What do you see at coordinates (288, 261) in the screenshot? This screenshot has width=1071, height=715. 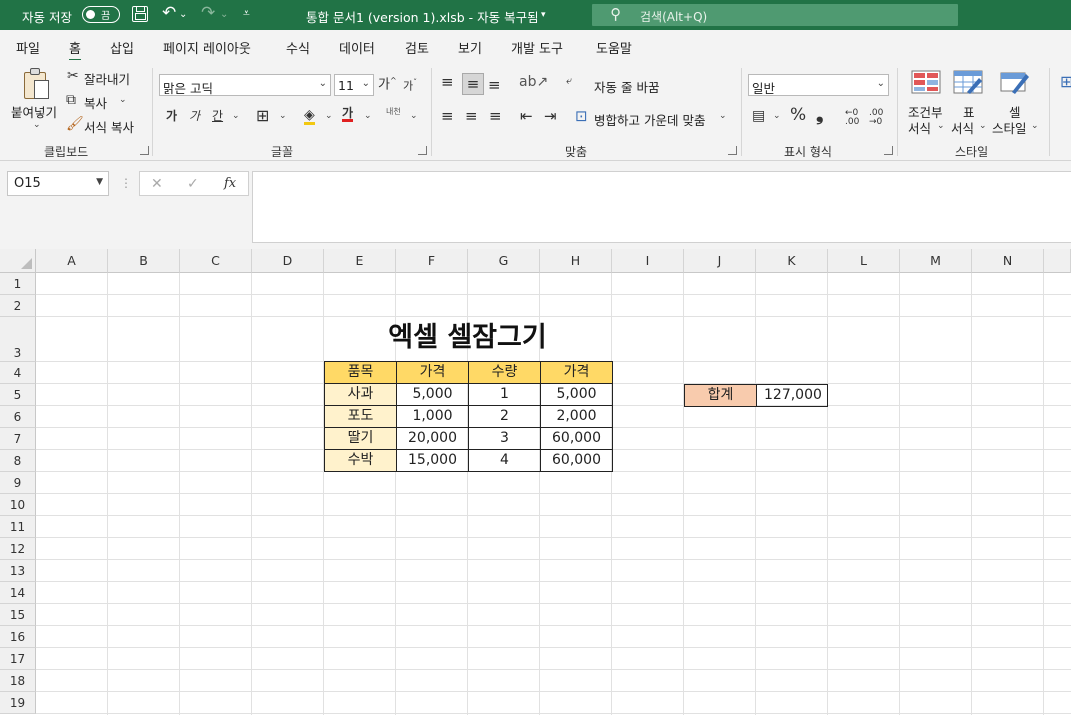 I see `column-header-d: D` at bounding box center [288, 261].